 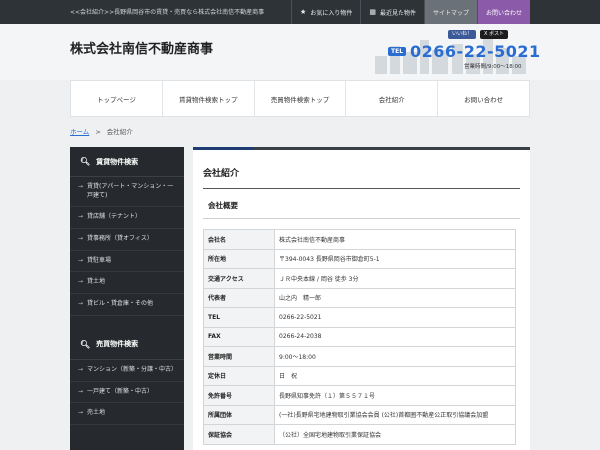 I want to click on recently-viewed-link: ▦ 最近見た物件, so click(x=392, y=12).